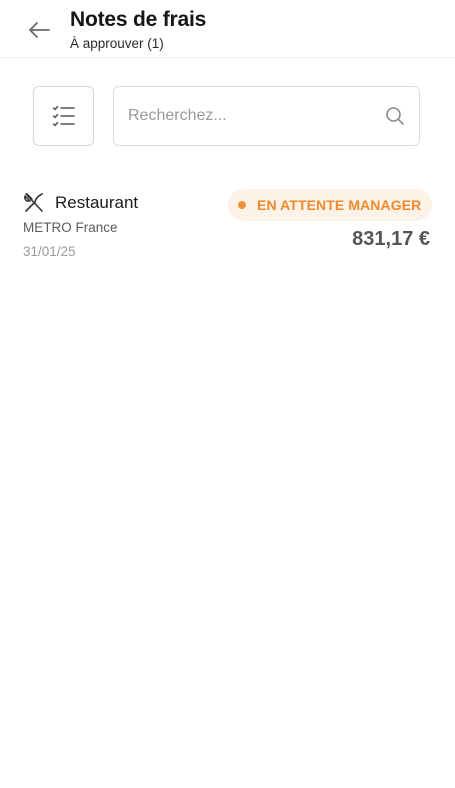 The width and height of the screenshot is (455, 788). Describe the element at coordinates (138, 19) in the screenshot. I see `page-title: Notes de frais` at that location.